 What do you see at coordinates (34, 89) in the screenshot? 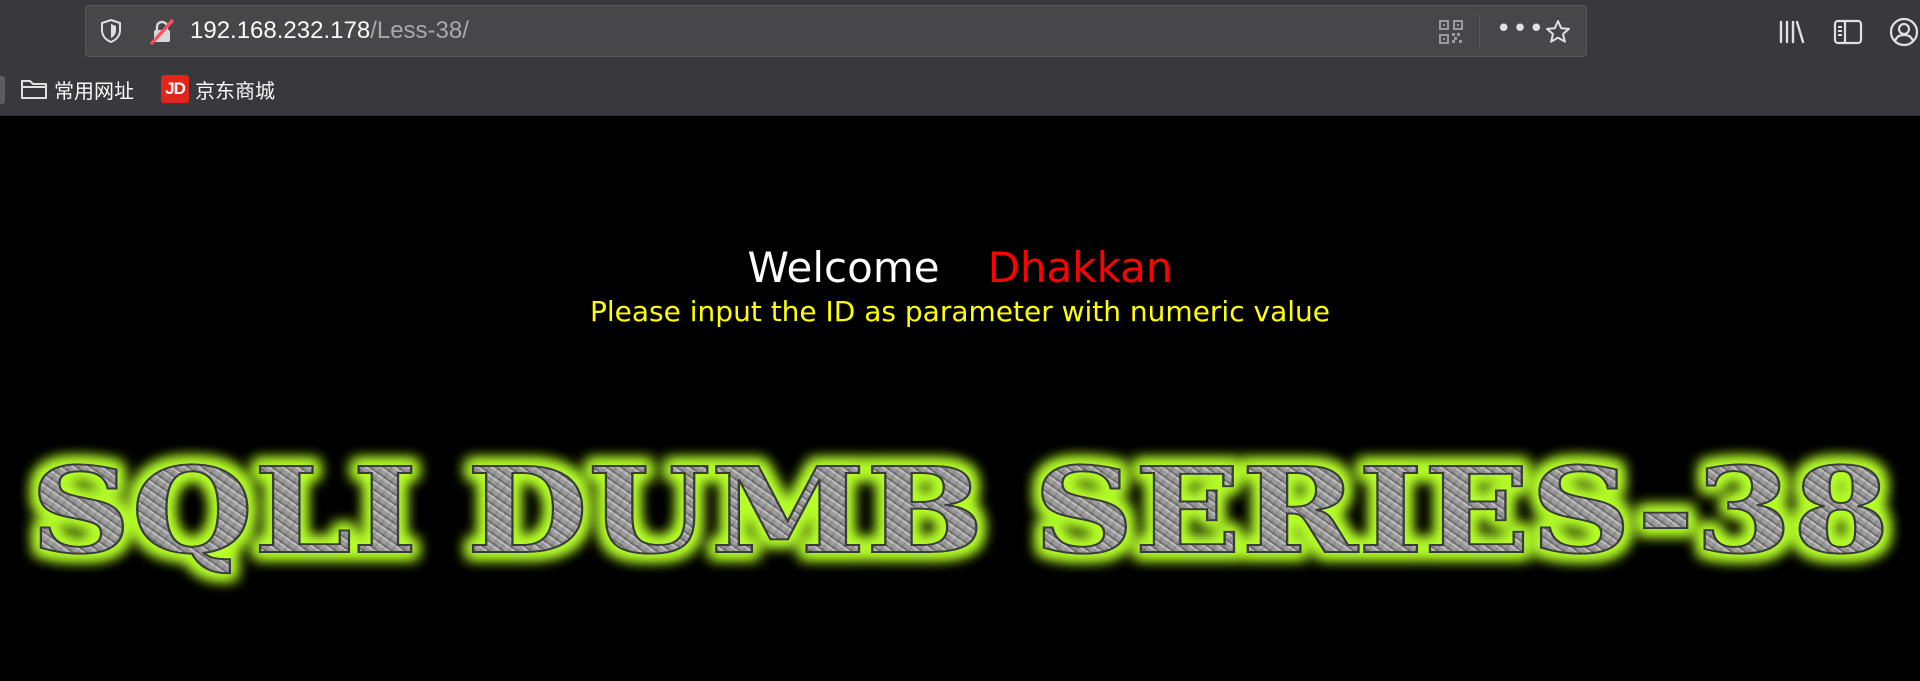
I see `folder-icon` at bounding box center [34, 89].